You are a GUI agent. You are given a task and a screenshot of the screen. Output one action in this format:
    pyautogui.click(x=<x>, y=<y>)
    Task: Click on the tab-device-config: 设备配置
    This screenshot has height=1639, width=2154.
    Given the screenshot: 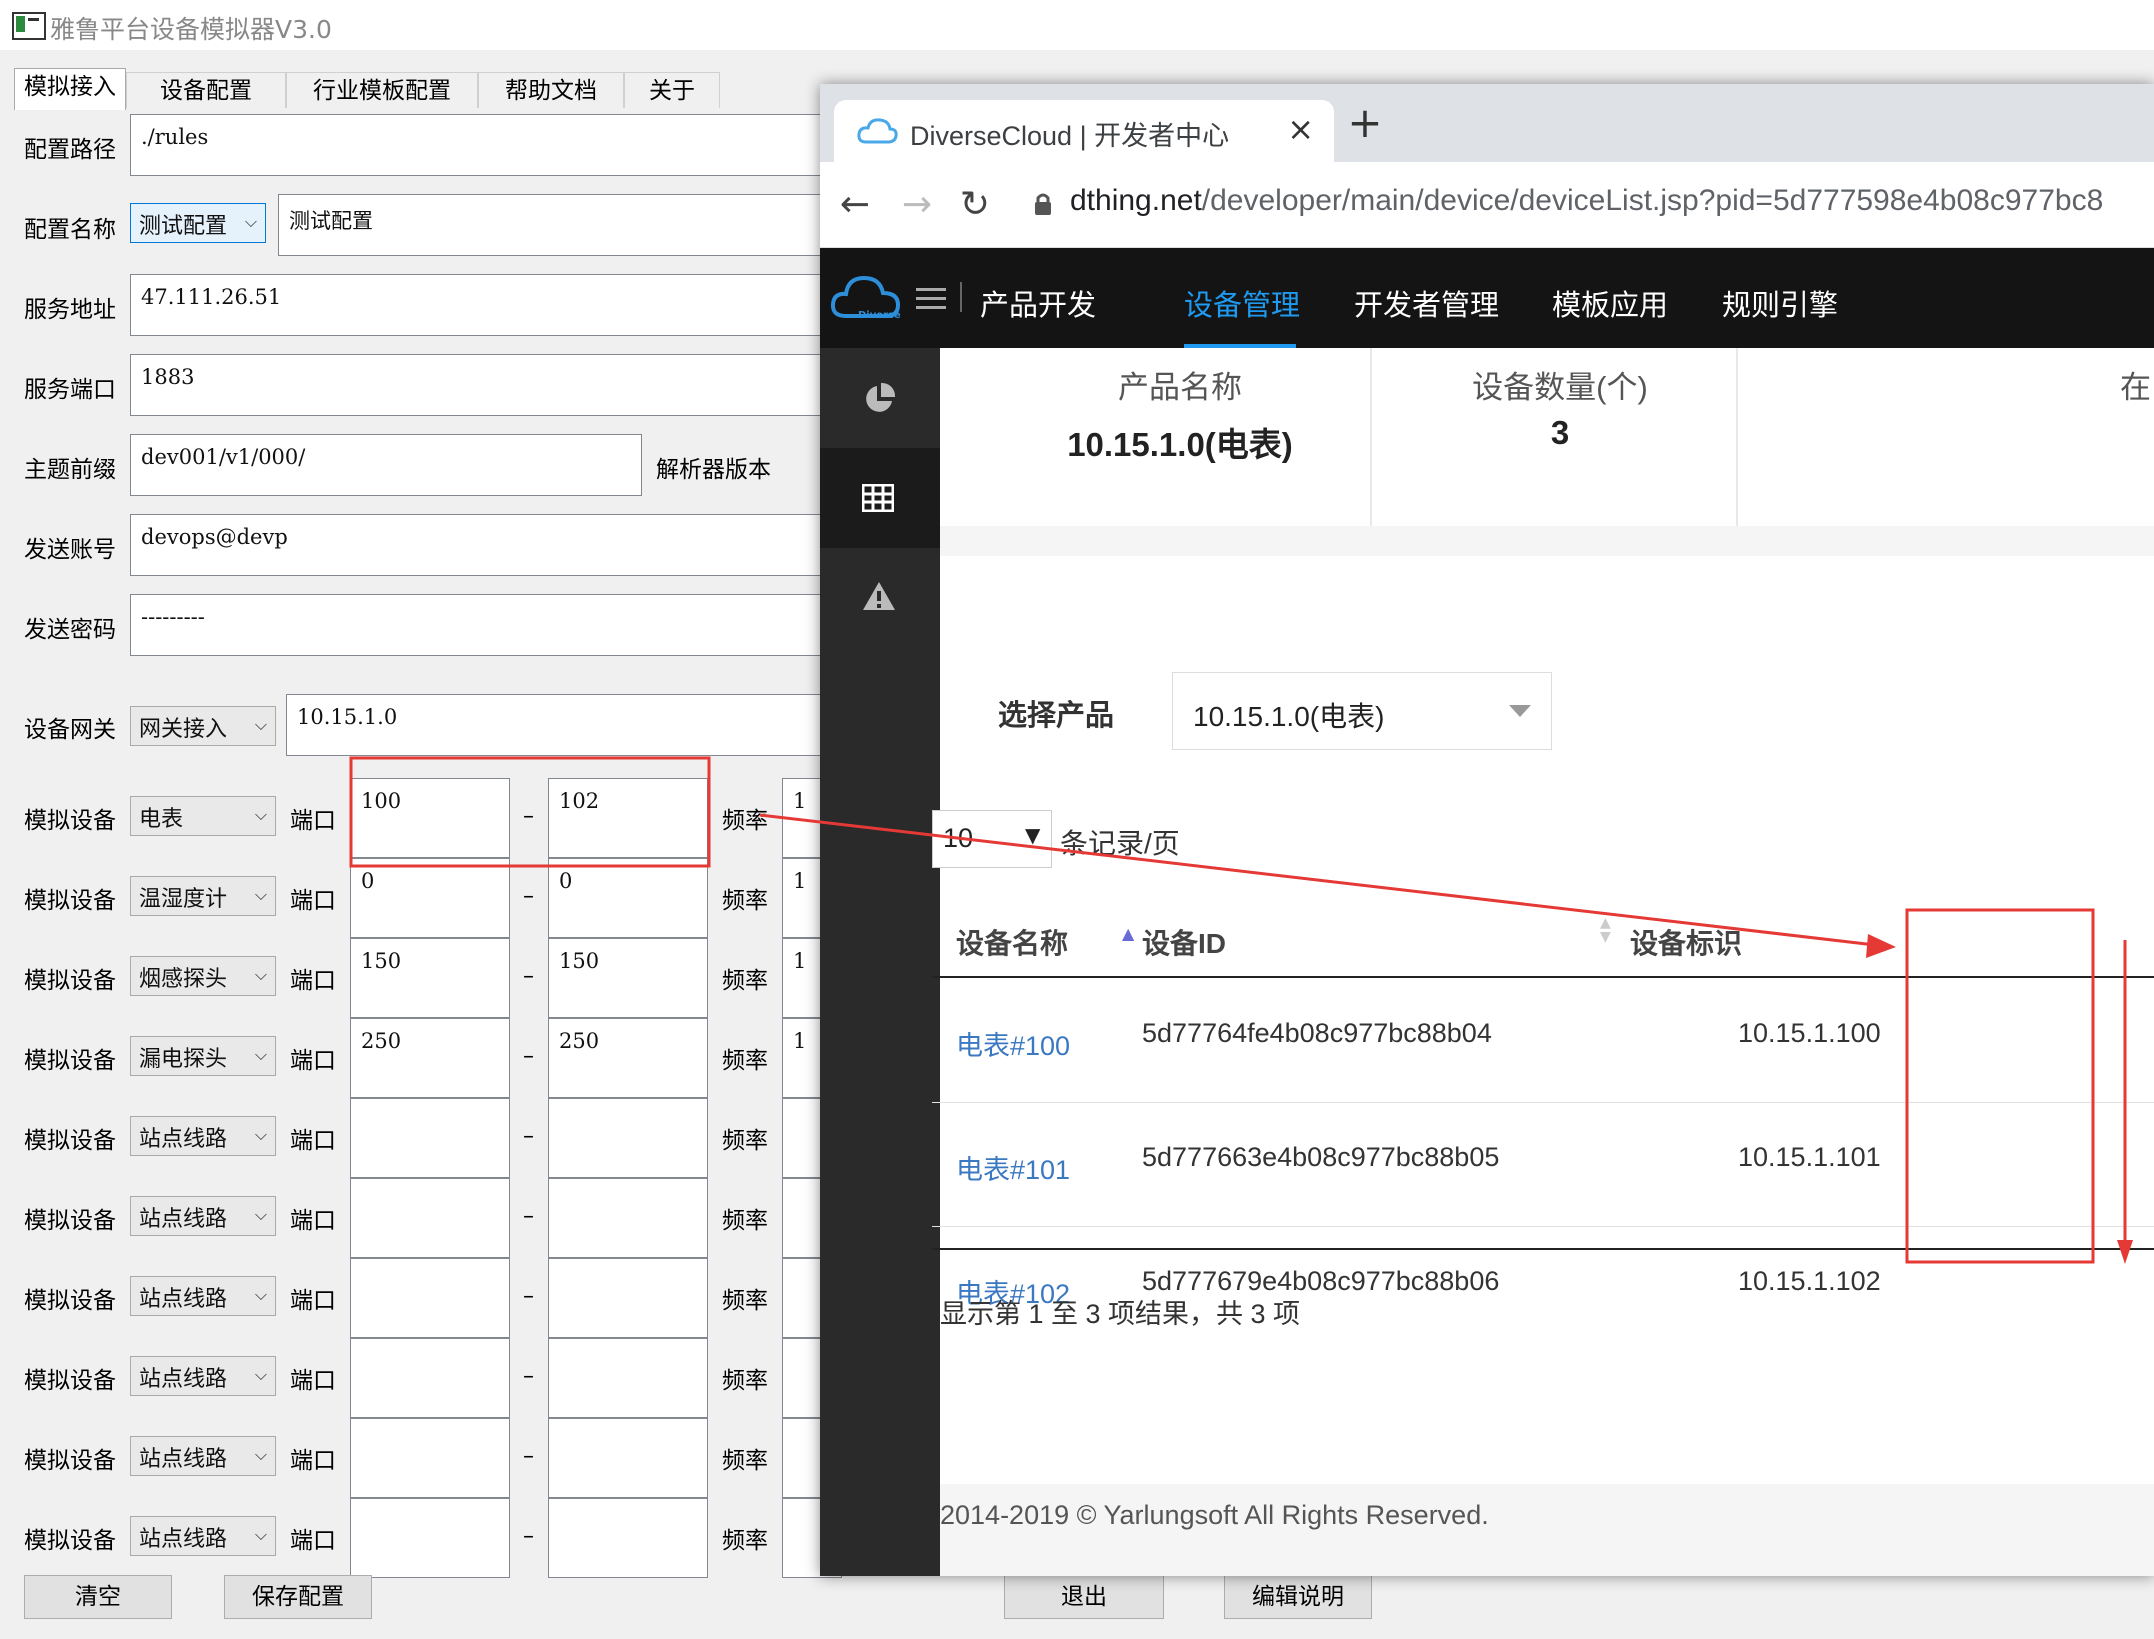 What is the action you would take?
    pyautogui.click(x=206, y=90)
    